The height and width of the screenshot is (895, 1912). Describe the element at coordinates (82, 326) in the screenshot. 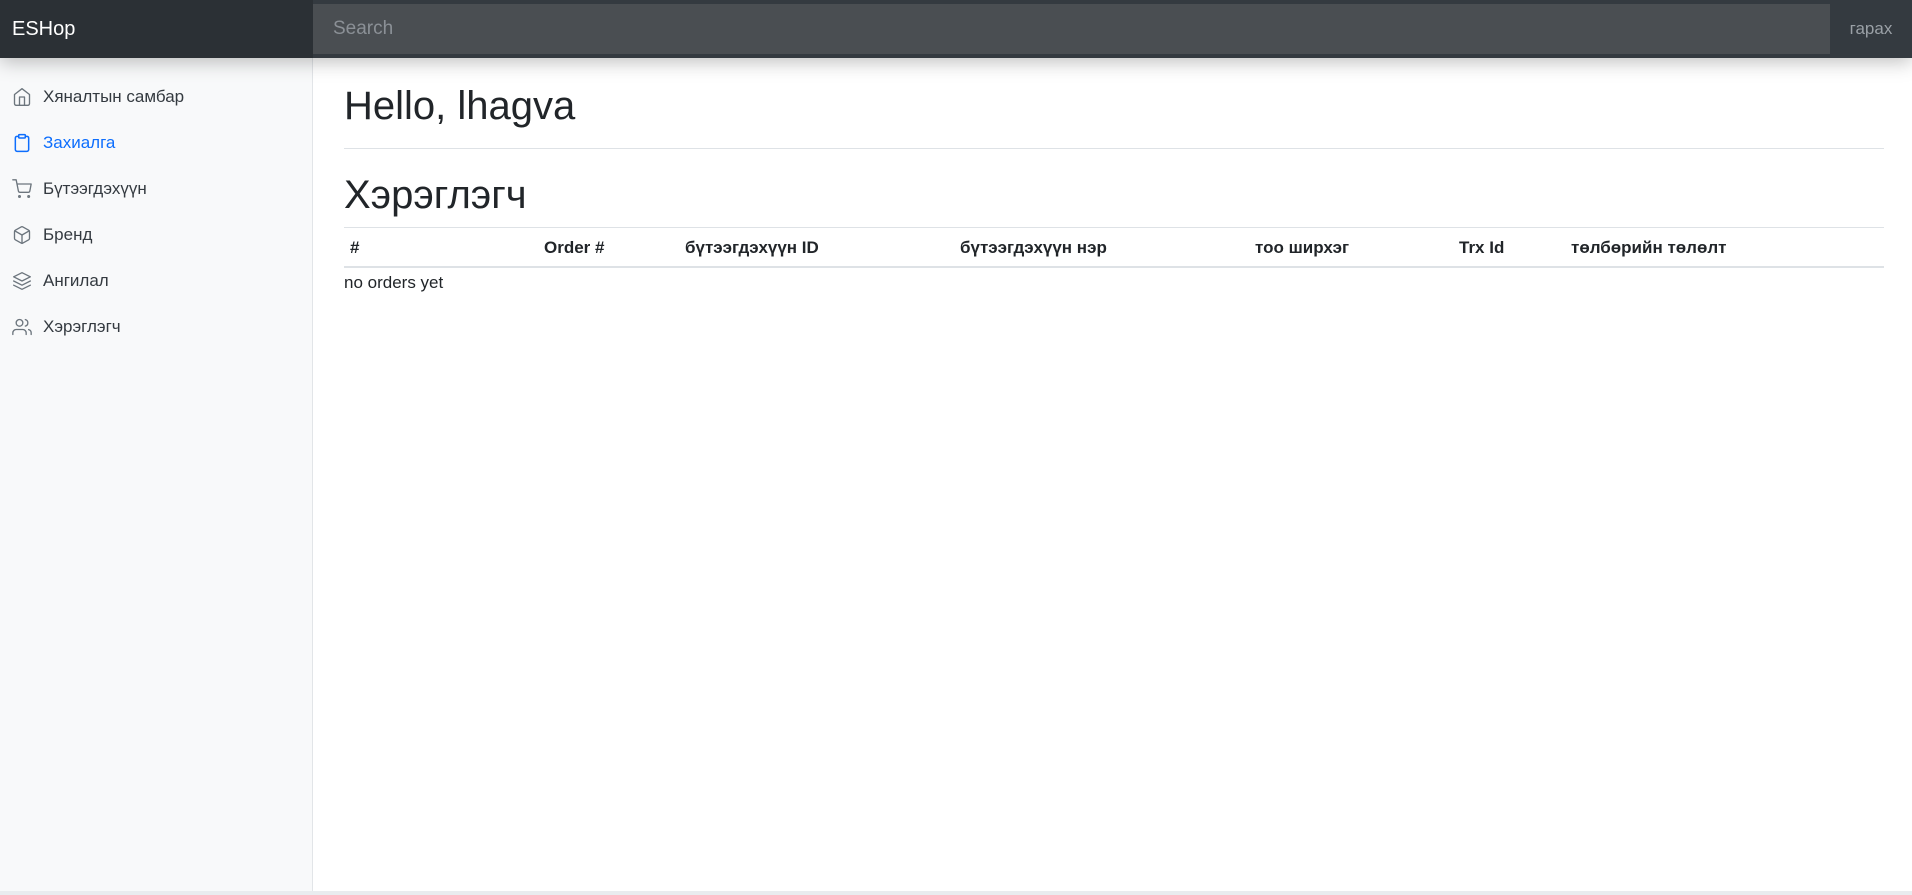

I see `sidebar-item-label: Хэрэглэгч` at that location.